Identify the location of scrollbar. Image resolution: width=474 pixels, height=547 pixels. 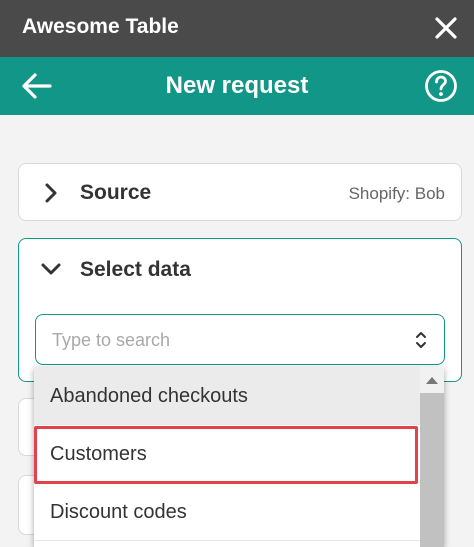
(432, 457).